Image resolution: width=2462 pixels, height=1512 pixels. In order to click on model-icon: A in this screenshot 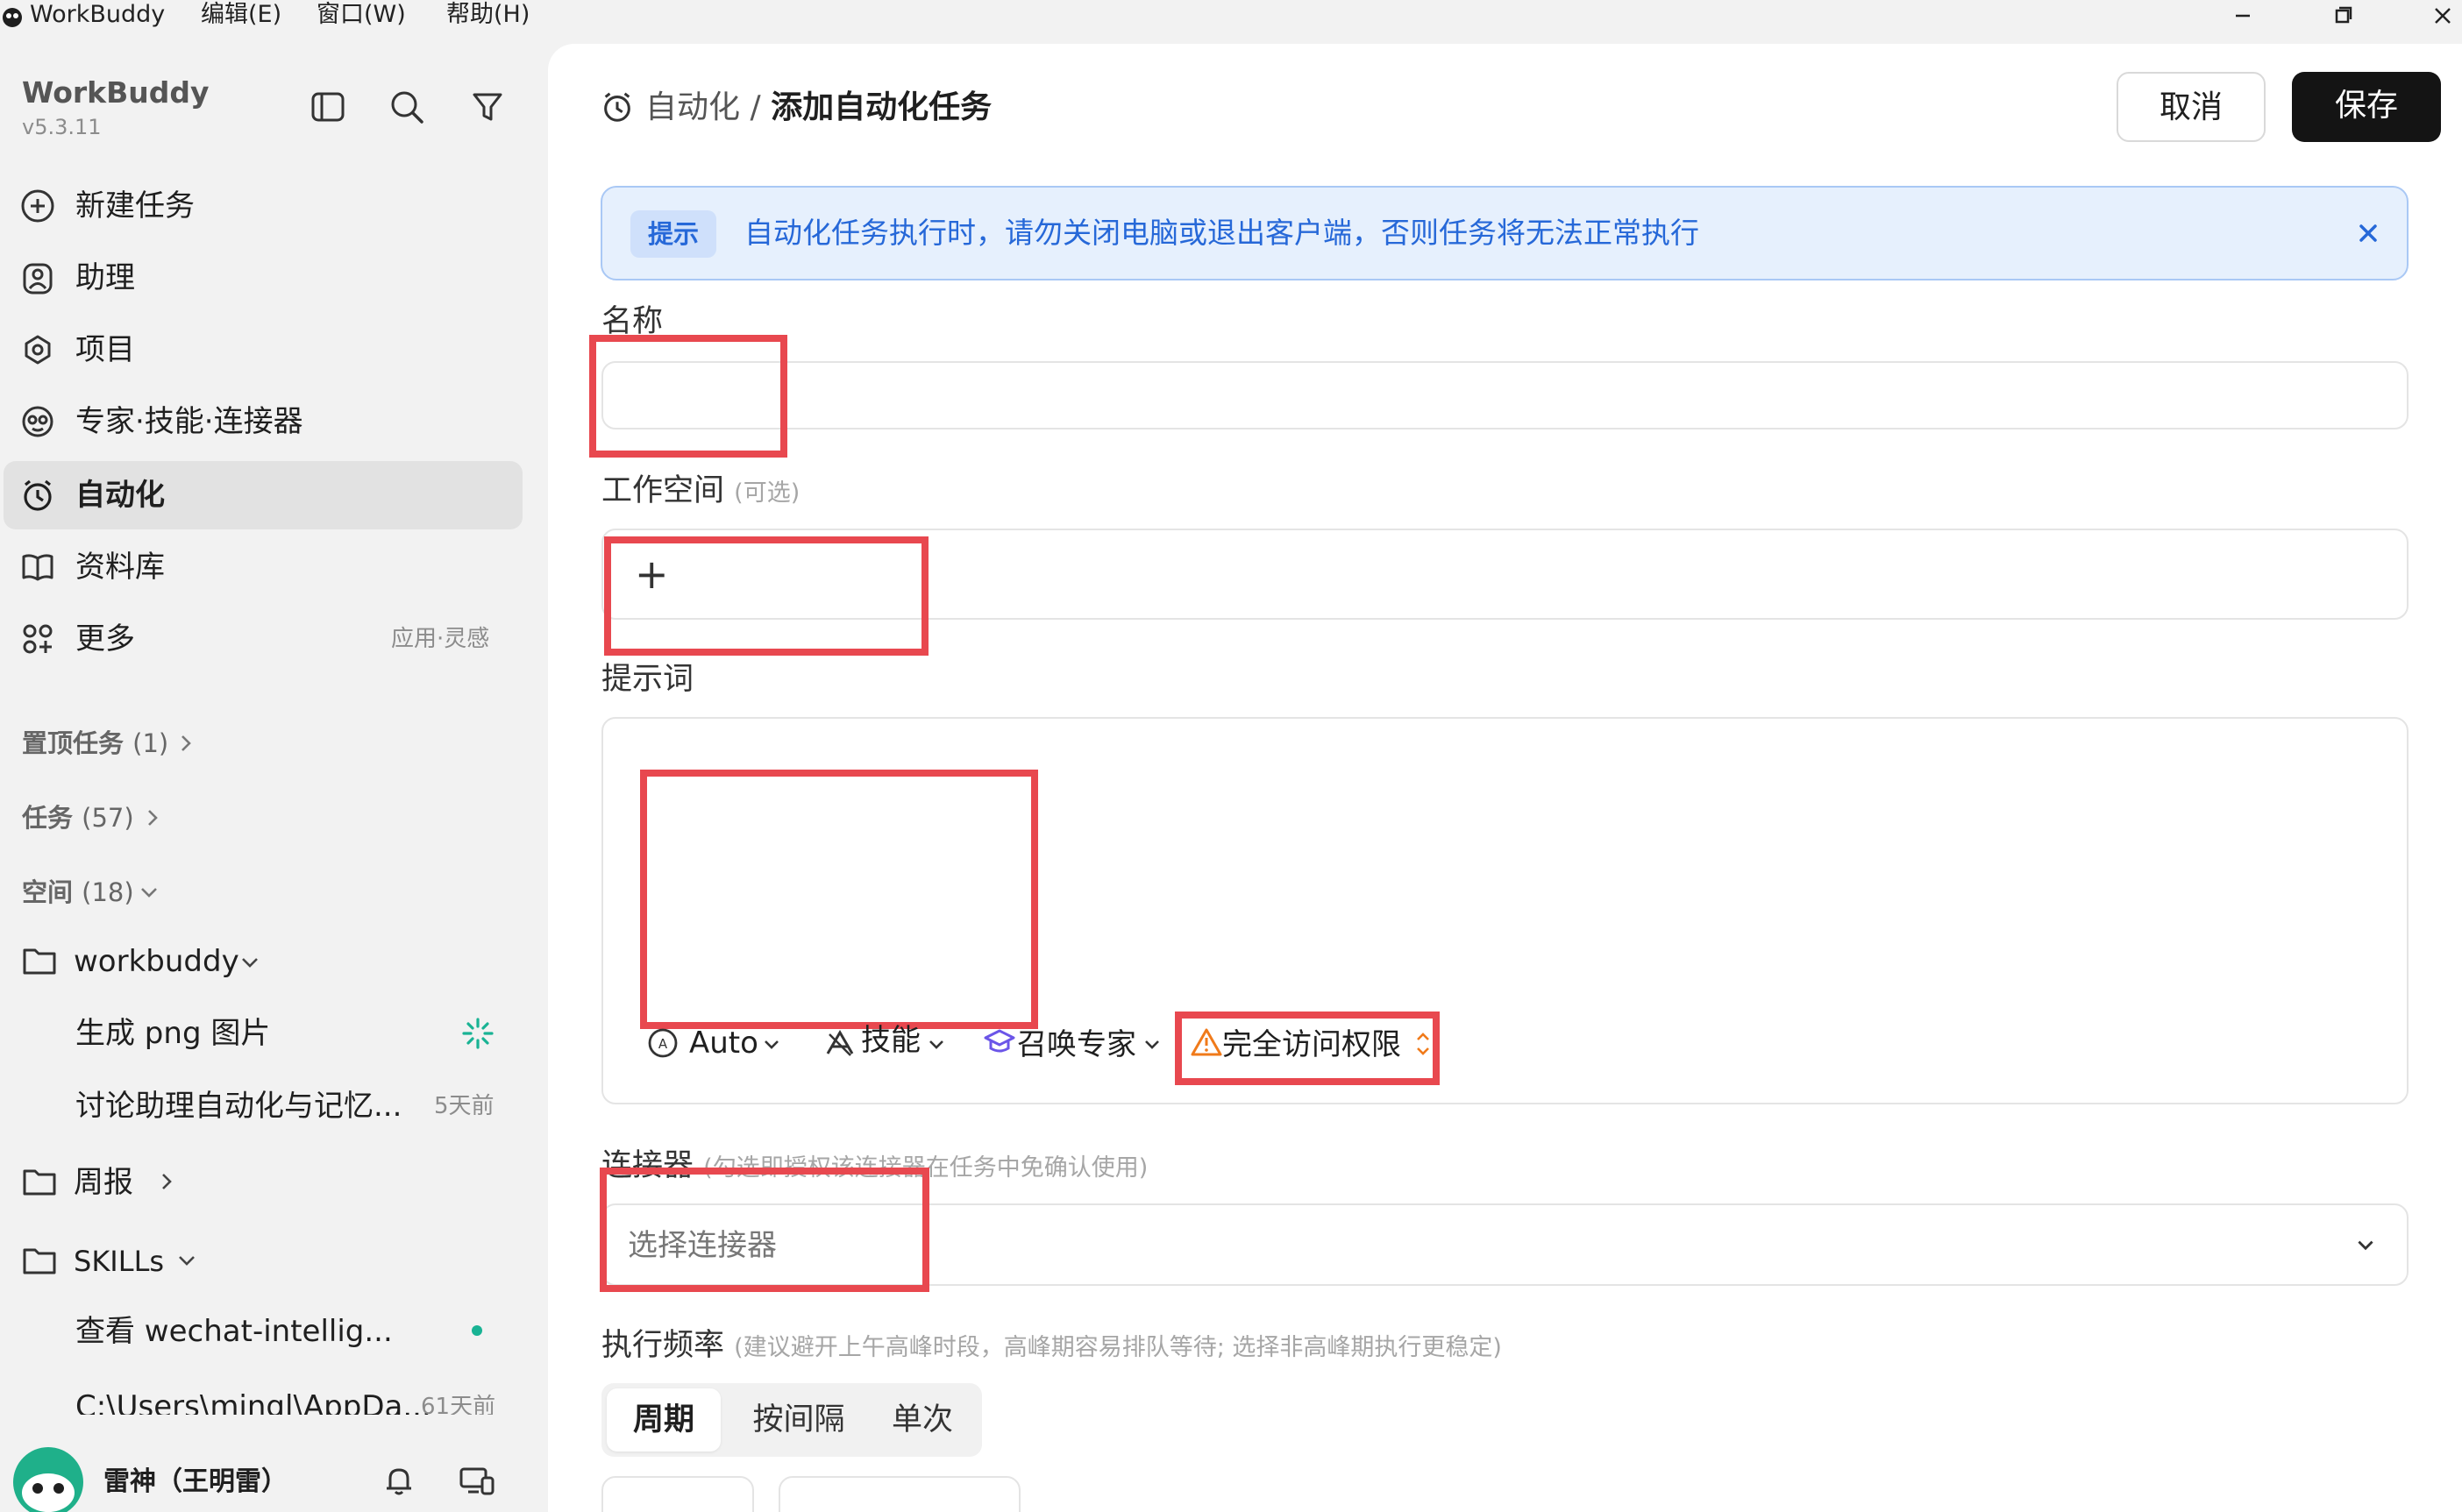, I will do `click(663, 1043)`.